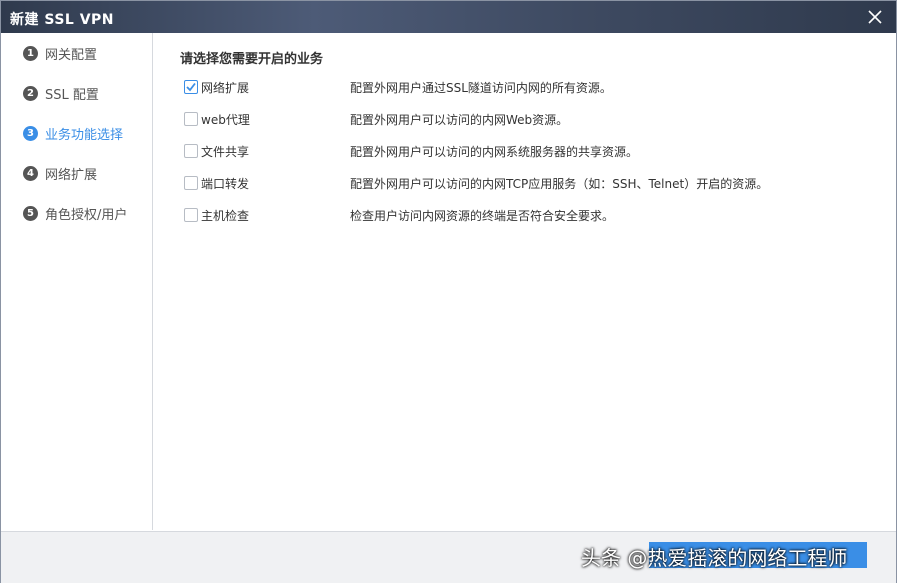  What do you see at coordinates (481, 88) in the screenshot?
I see `option-description: 配置外网用户通过SSL隧道访问内网的所有资源。` at bounding box center [481, 88].